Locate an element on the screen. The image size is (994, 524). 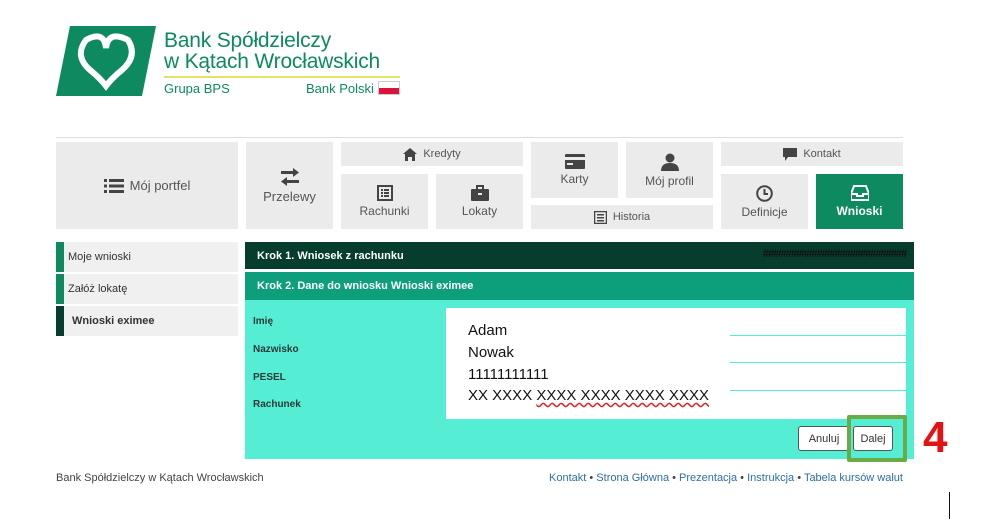
nav-definitions-label: Definicje is located at coordinates (764, 211).